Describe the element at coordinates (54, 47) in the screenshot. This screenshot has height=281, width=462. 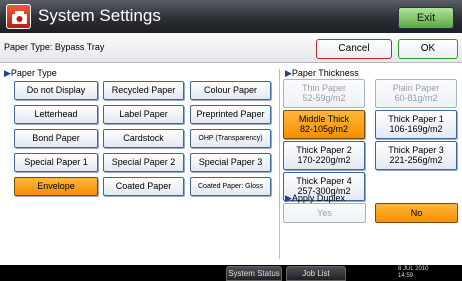
I see `page-title: Paper Type: Bypass Tray` at that location.